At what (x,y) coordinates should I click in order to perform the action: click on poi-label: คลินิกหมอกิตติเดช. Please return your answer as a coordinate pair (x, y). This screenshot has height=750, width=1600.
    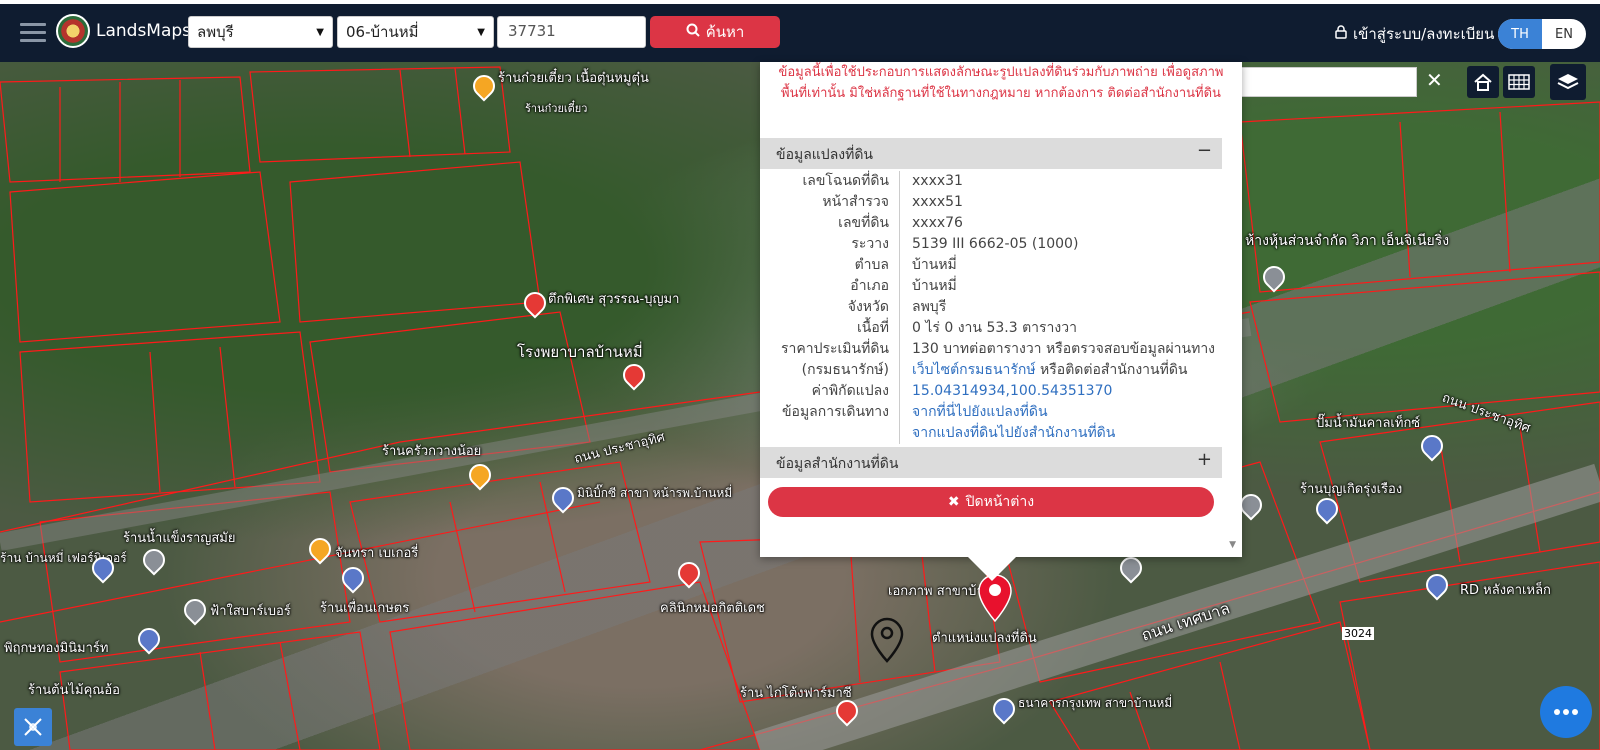
    Looking at the image, I should click on (712, 607).